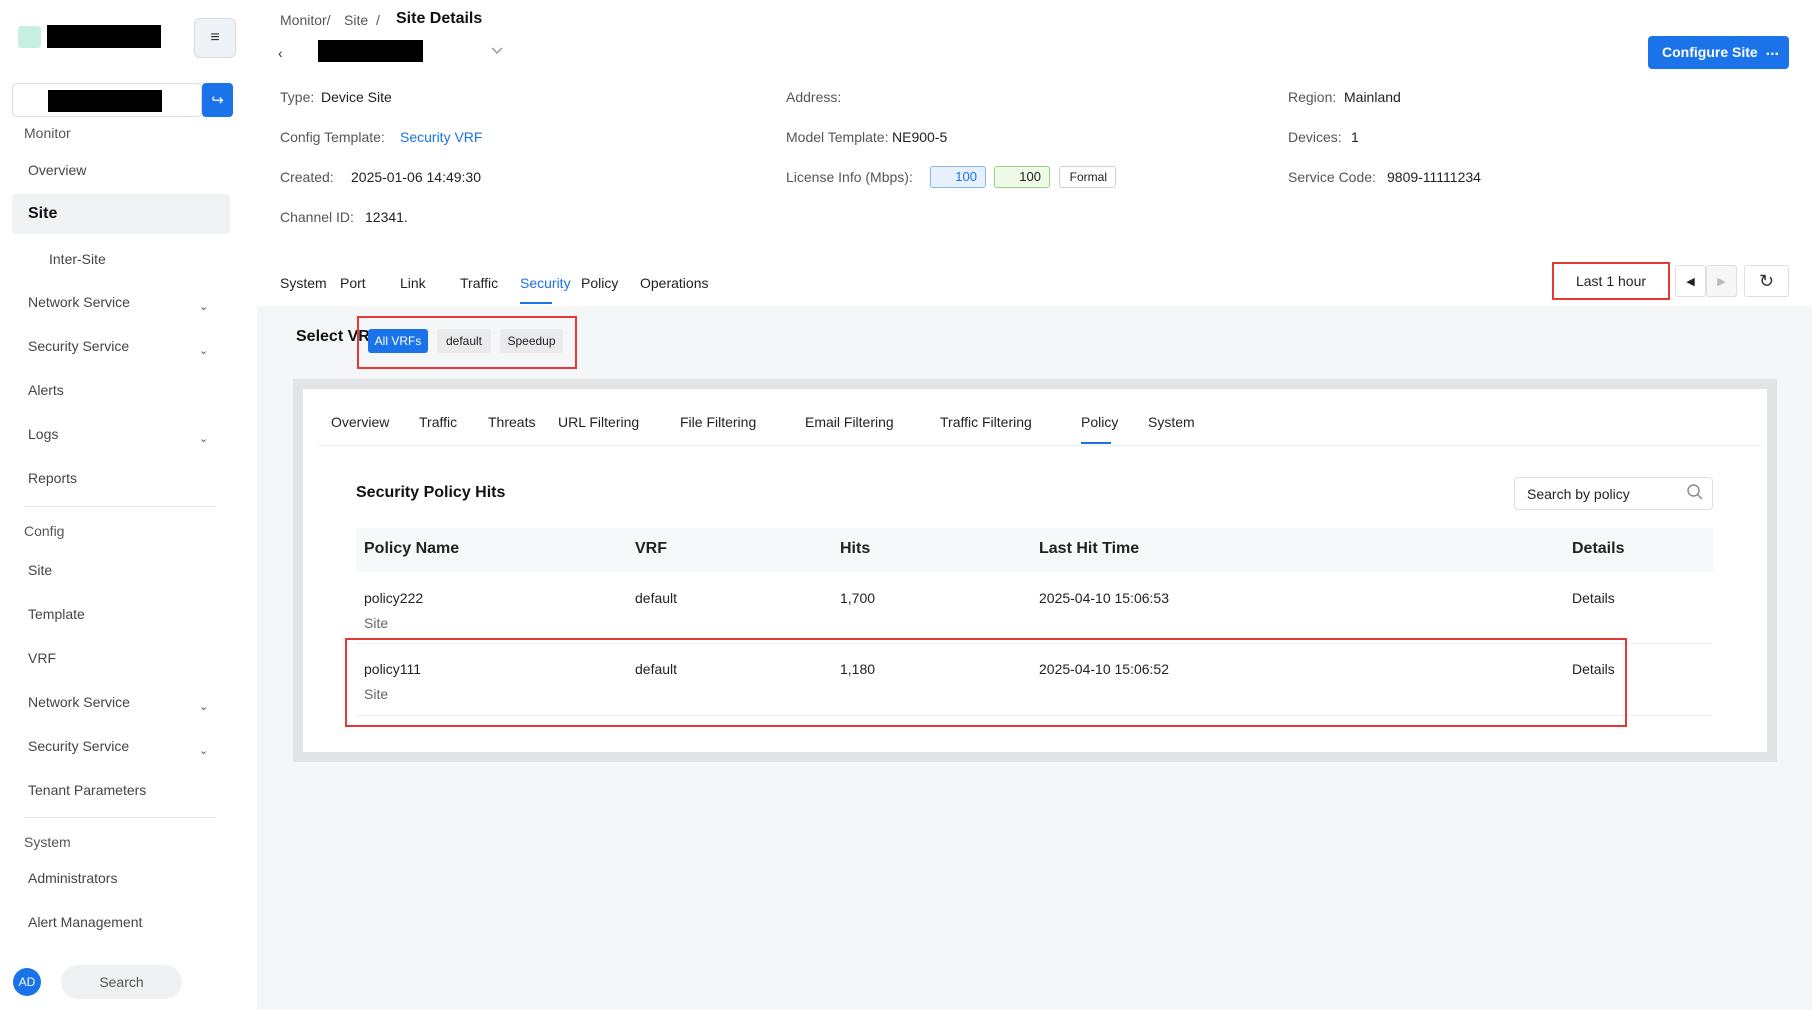  What do you see at coordinates (360, 422) in the screenshot?
I see `sub-tab-overview: Overview` at bounding box center [360, 422].